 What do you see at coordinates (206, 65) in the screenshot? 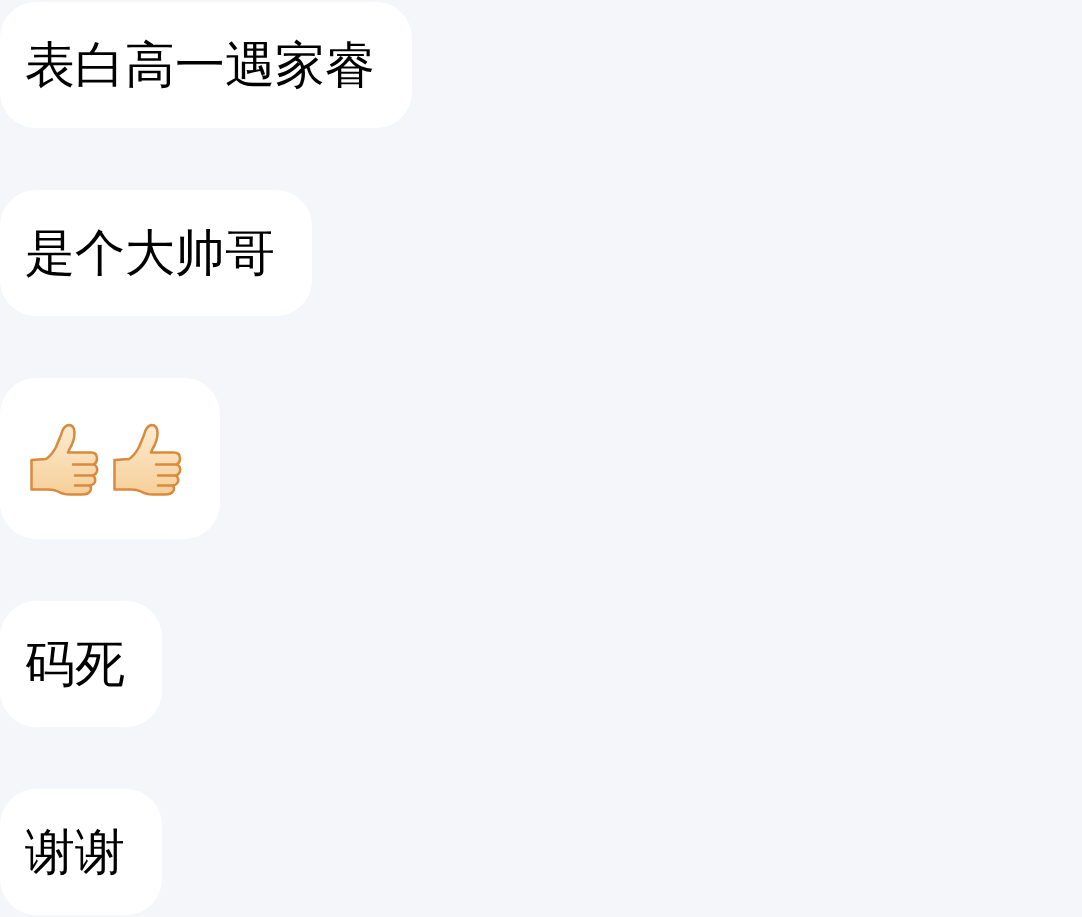
I see `message-bubble: 表白高一遇家睿` at bounding box center [206, 65].